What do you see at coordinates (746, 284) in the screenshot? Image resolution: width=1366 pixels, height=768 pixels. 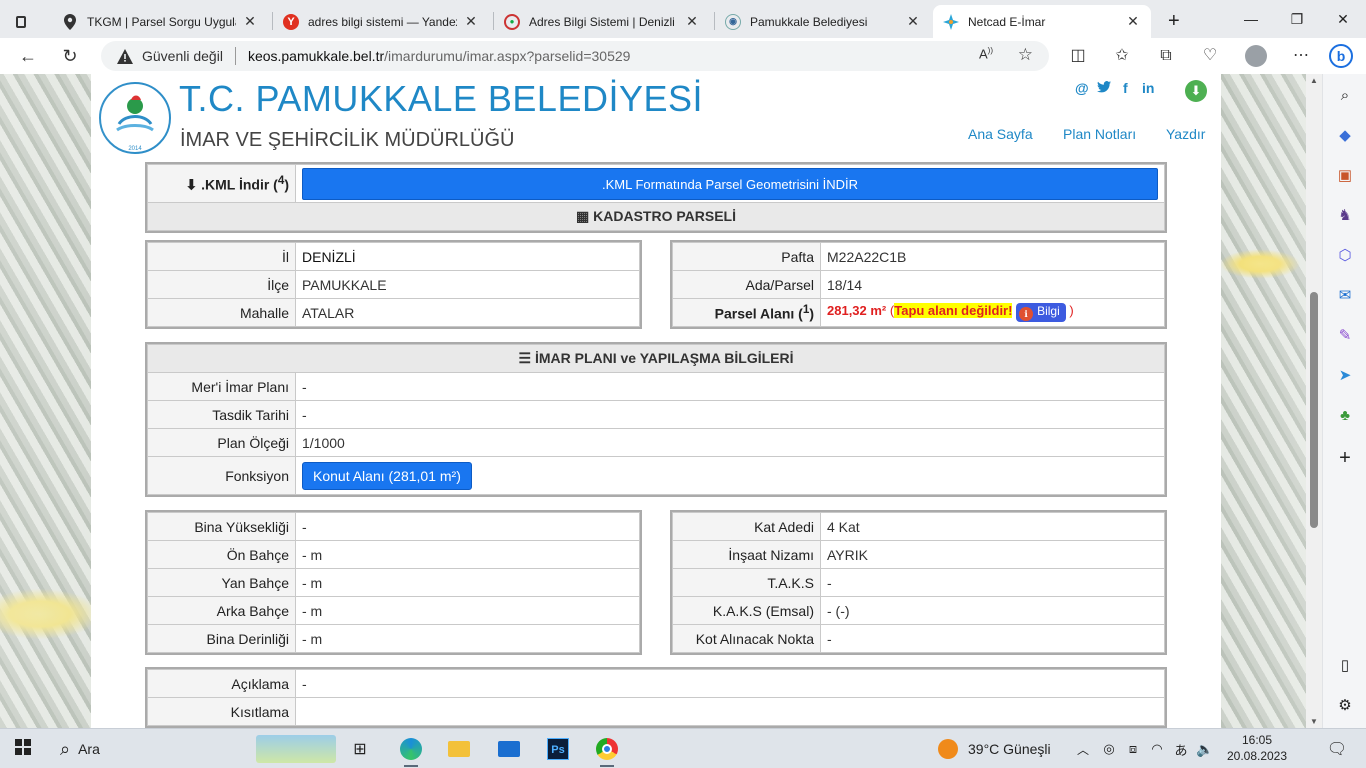 I see `row-label: Ada/Parsel` at bounding box center [746, 284].